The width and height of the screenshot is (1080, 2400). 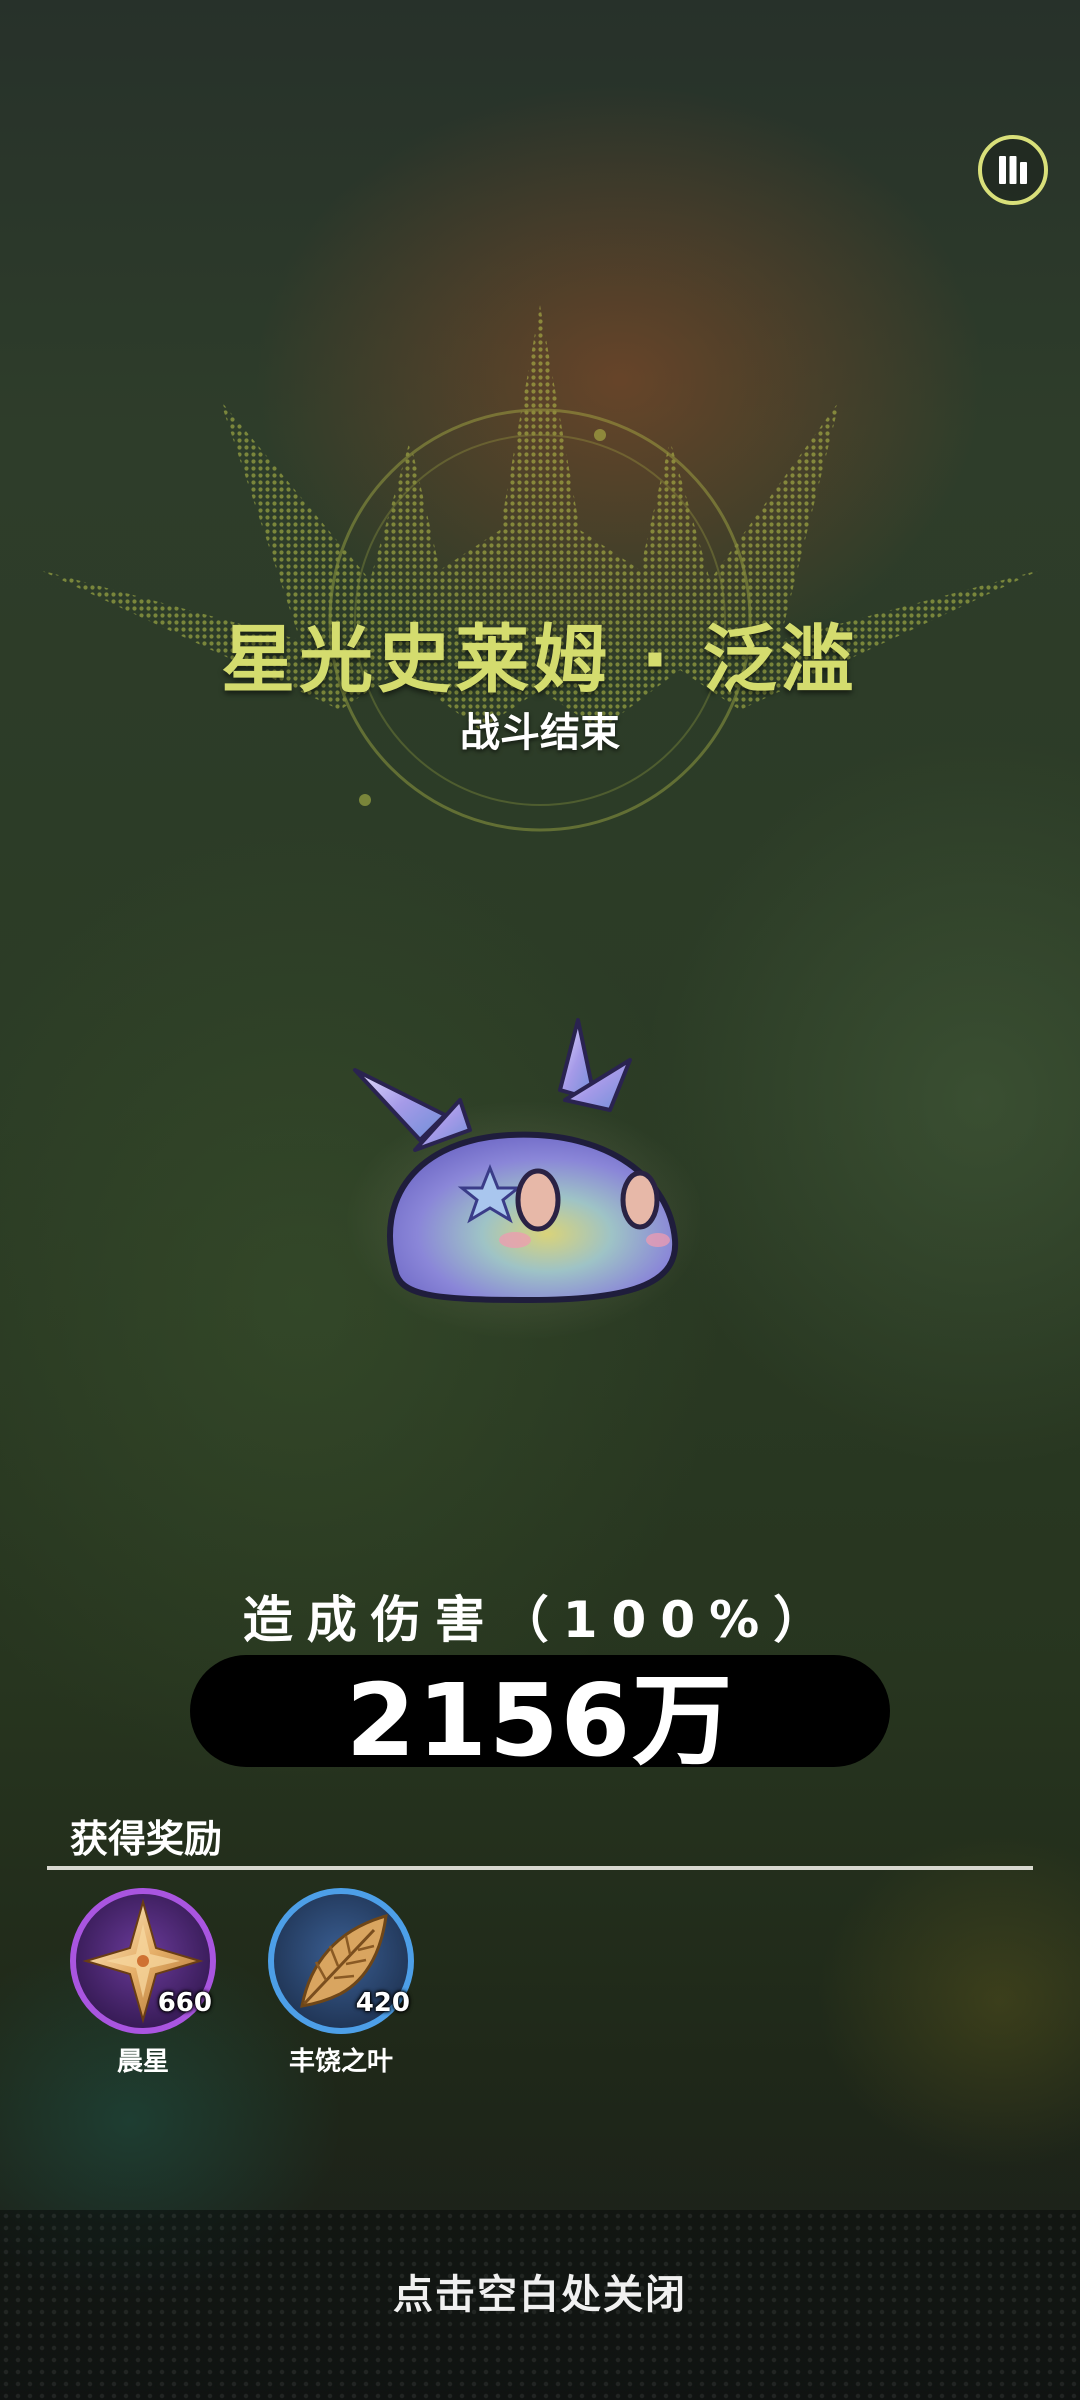 What do you see at coordinates (146, 1839) in the screenshot?
I see `rewards-header: 获得奖励` at bounding box center [146, 1839].